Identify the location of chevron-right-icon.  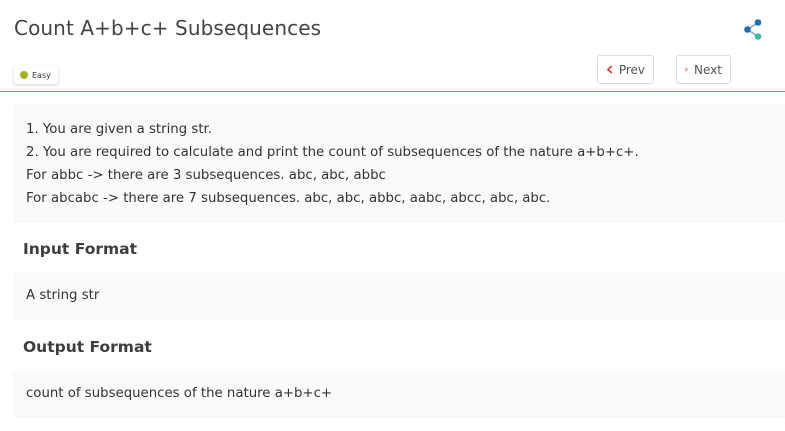
(686, 69).